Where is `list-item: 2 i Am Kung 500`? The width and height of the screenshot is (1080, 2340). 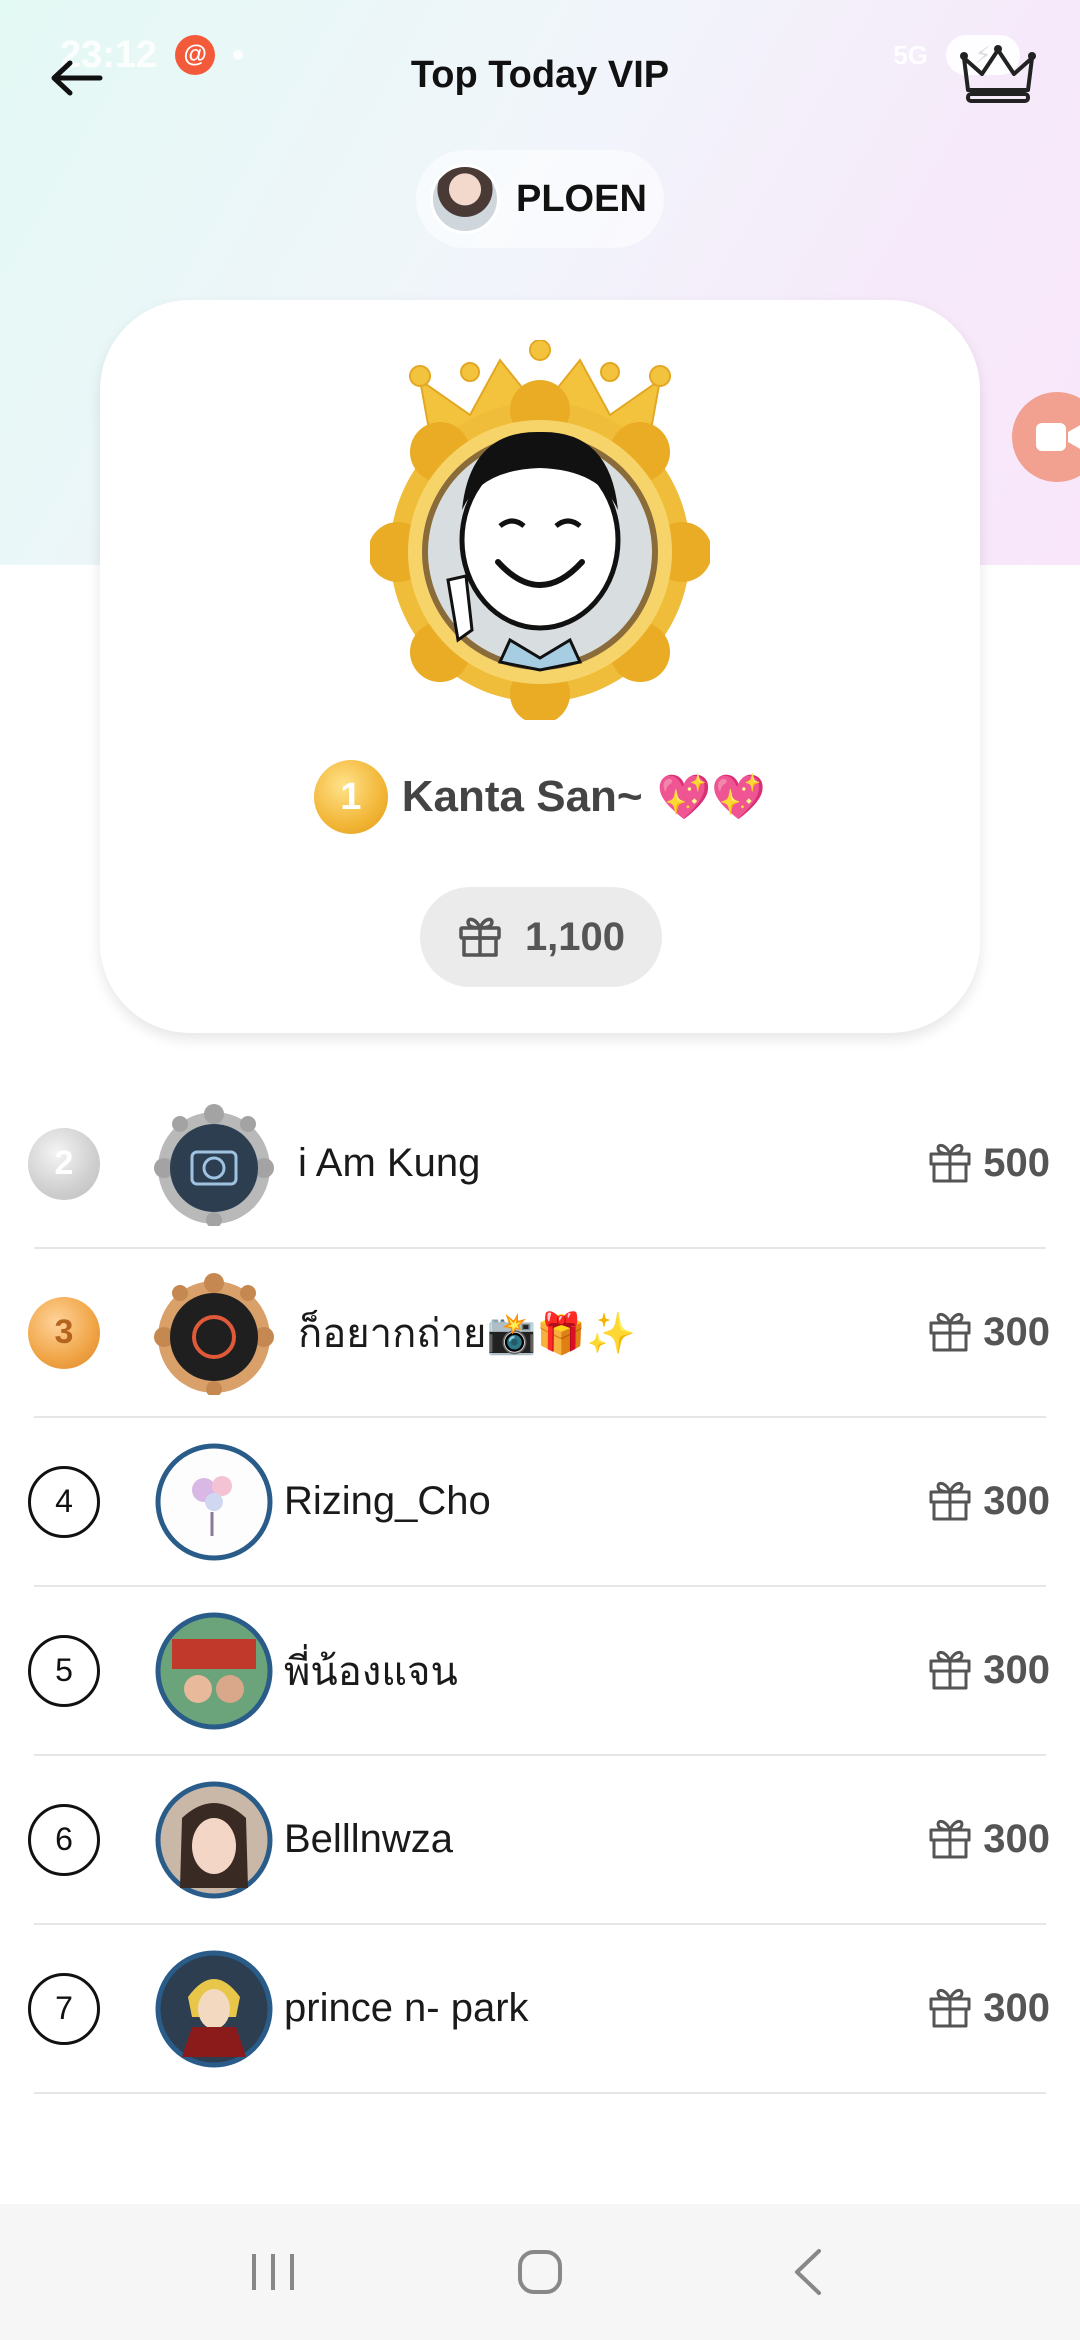
list-item: 2 i Am Kung 500 is located at coordinates (539, 1164).